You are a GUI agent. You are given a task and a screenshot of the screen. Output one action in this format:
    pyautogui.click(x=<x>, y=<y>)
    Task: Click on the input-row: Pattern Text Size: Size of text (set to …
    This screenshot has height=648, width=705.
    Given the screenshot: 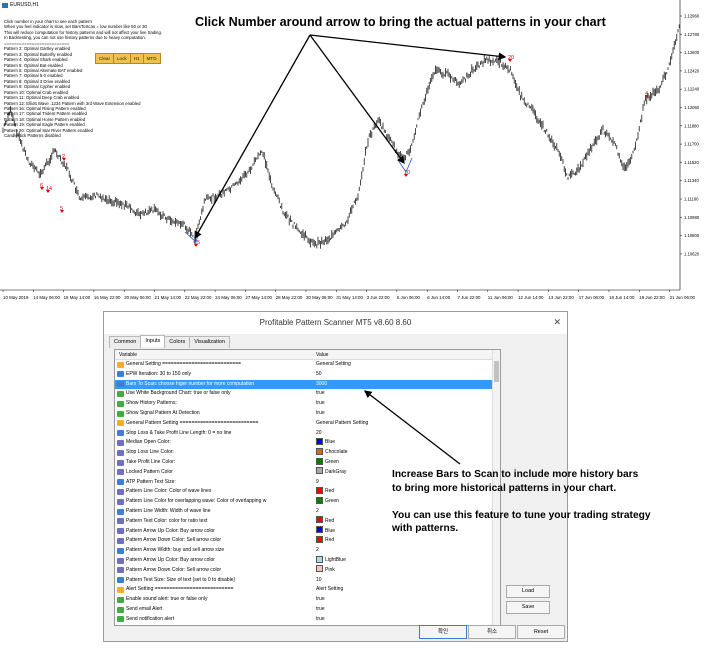 What is the action you would take?
    pyautogui.click(x=304, y=580)
    